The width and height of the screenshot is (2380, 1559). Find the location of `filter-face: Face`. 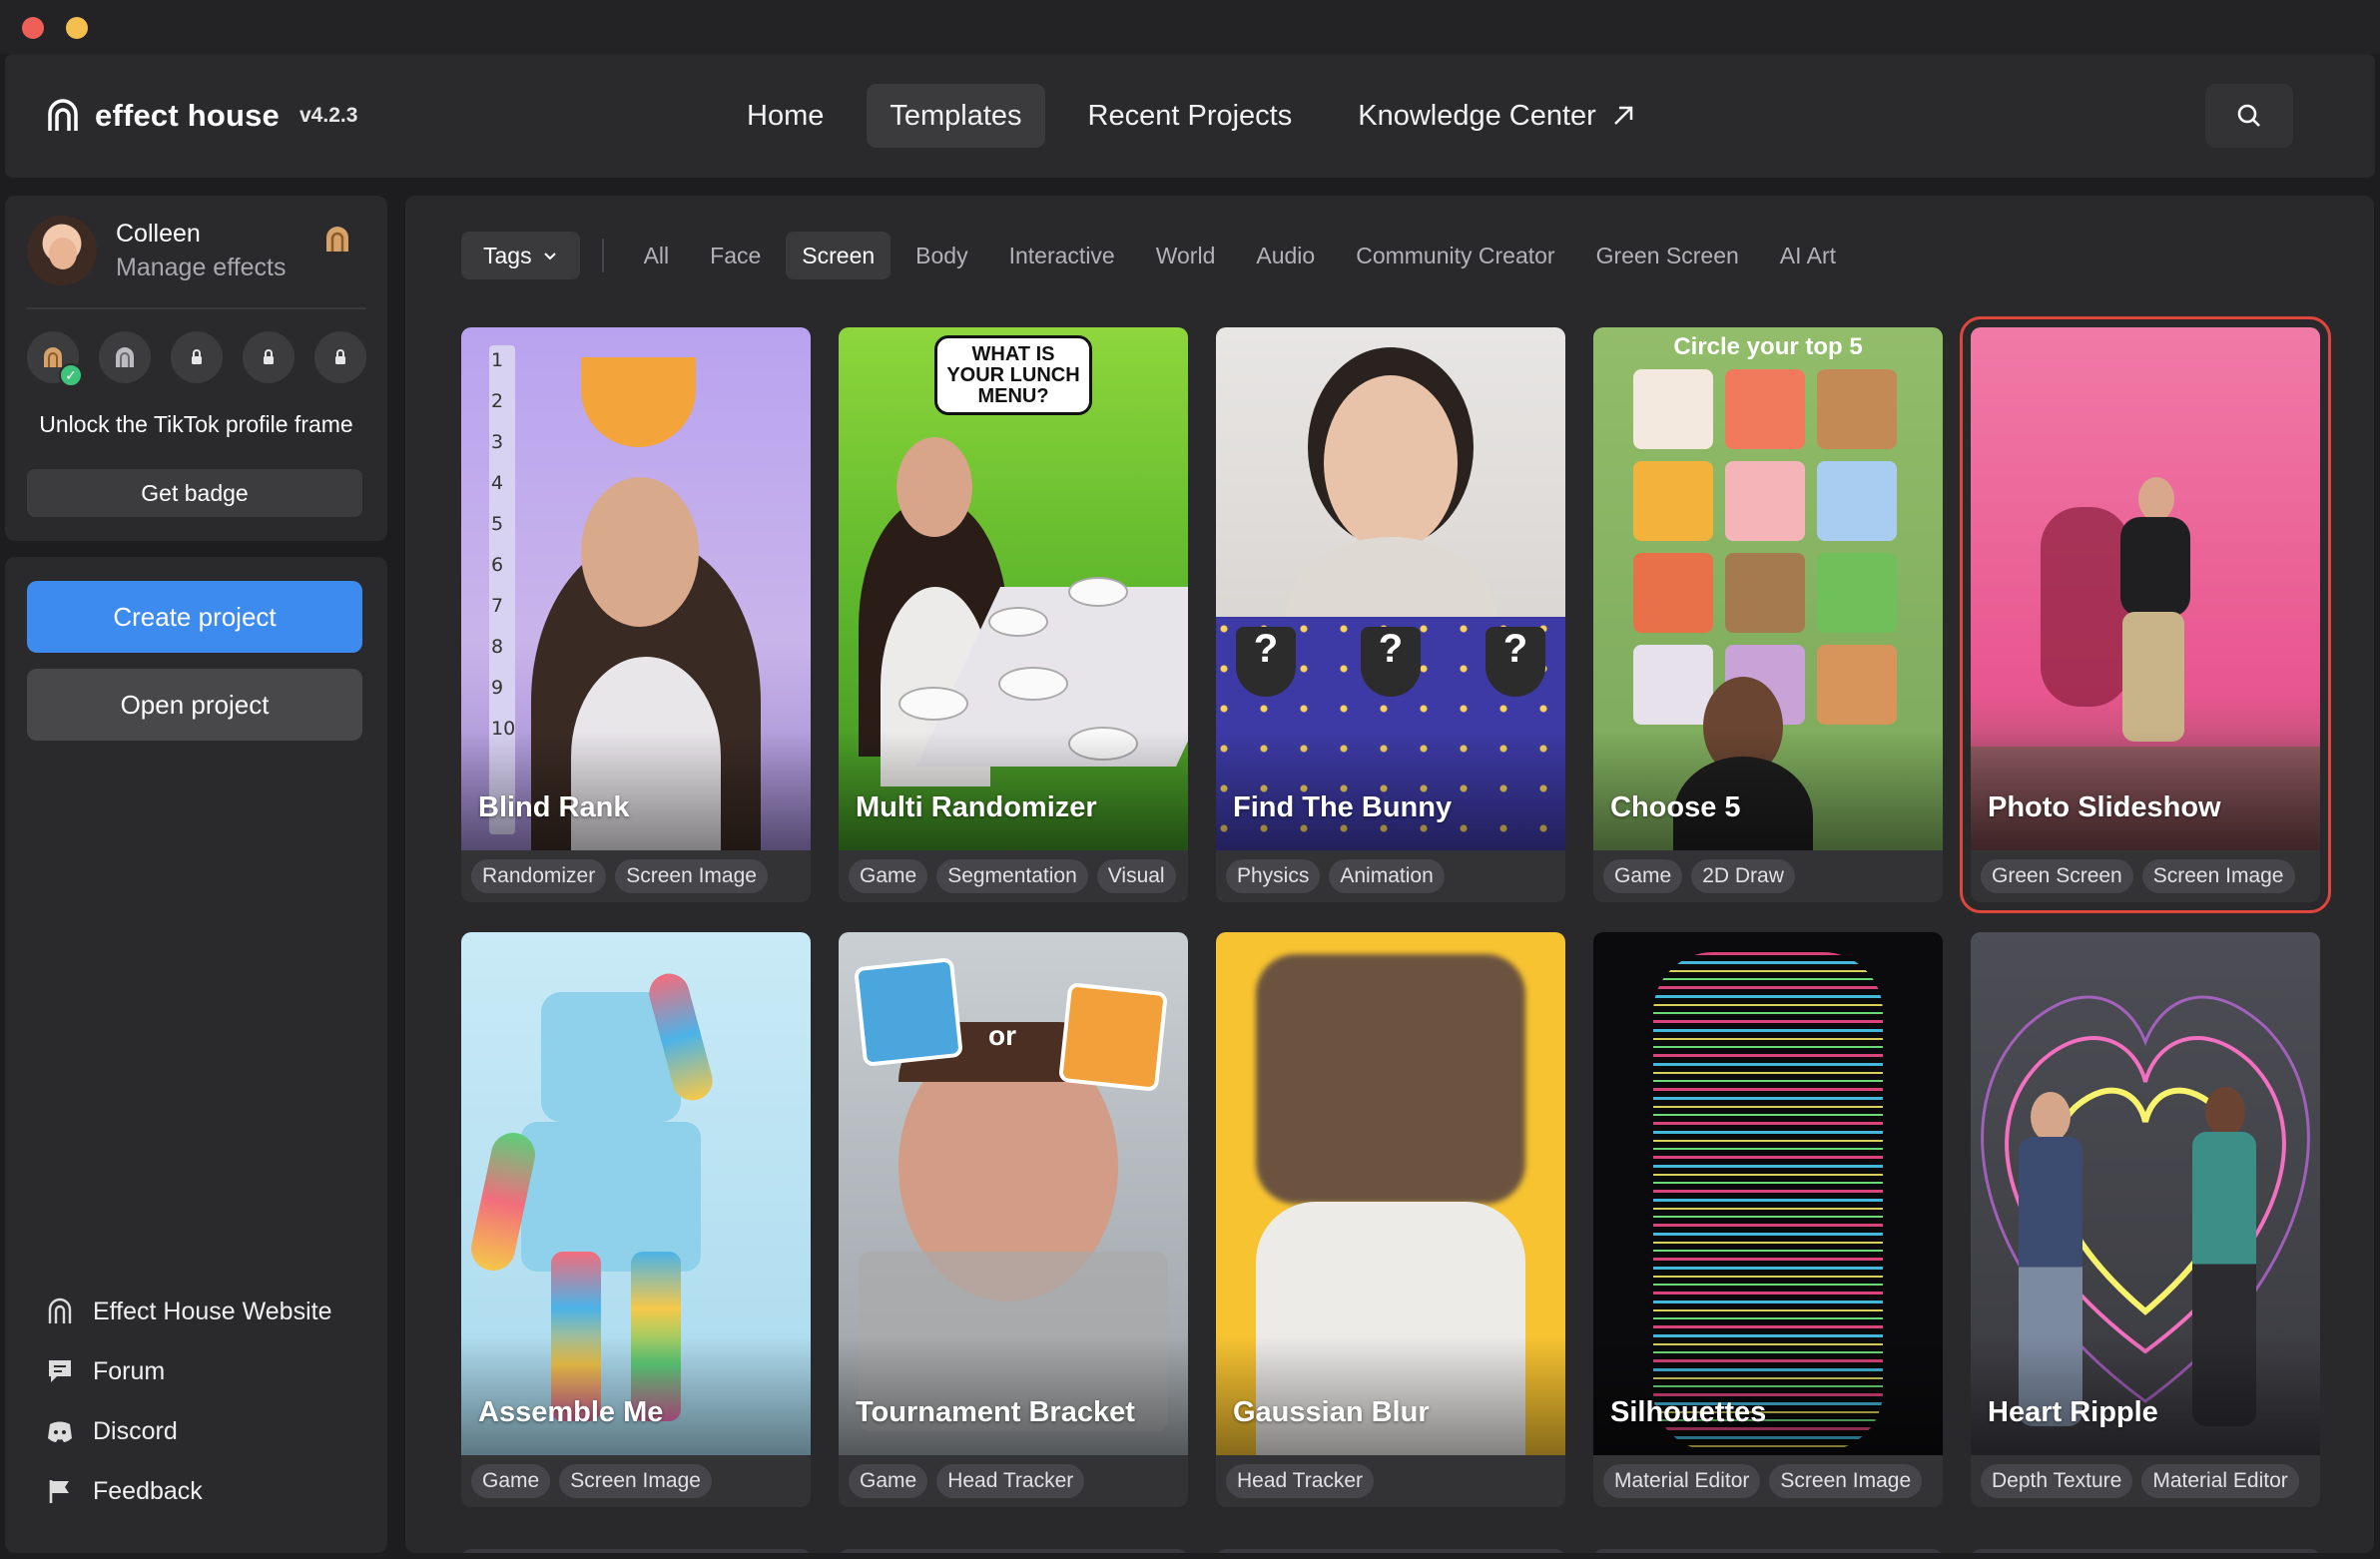

filter-face: Face is located at coordinates (735, 255).